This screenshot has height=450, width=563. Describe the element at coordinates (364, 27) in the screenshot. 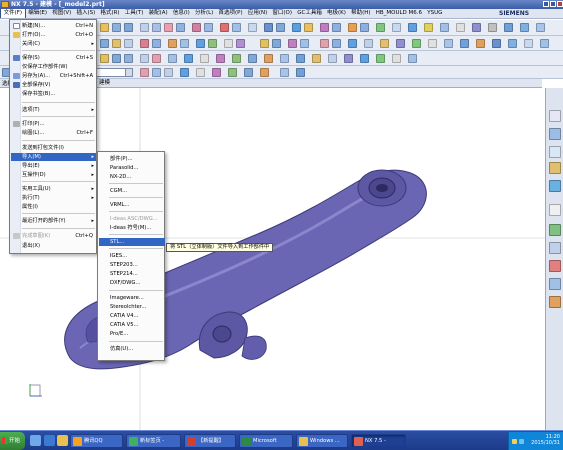

I see `thicken-icon` at that location.